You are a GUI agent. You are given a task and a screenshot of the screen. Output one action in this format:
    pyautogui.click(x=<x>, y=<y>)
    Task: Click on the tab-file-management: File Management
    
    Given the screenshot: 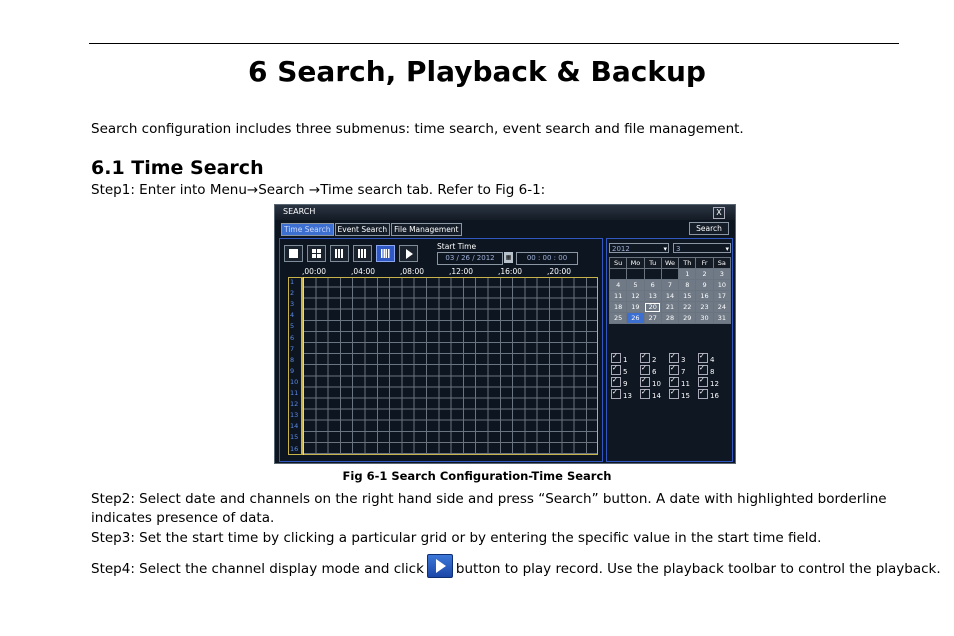 What is the action you would take?
    pyautogui.click(x=426, y=229)
    